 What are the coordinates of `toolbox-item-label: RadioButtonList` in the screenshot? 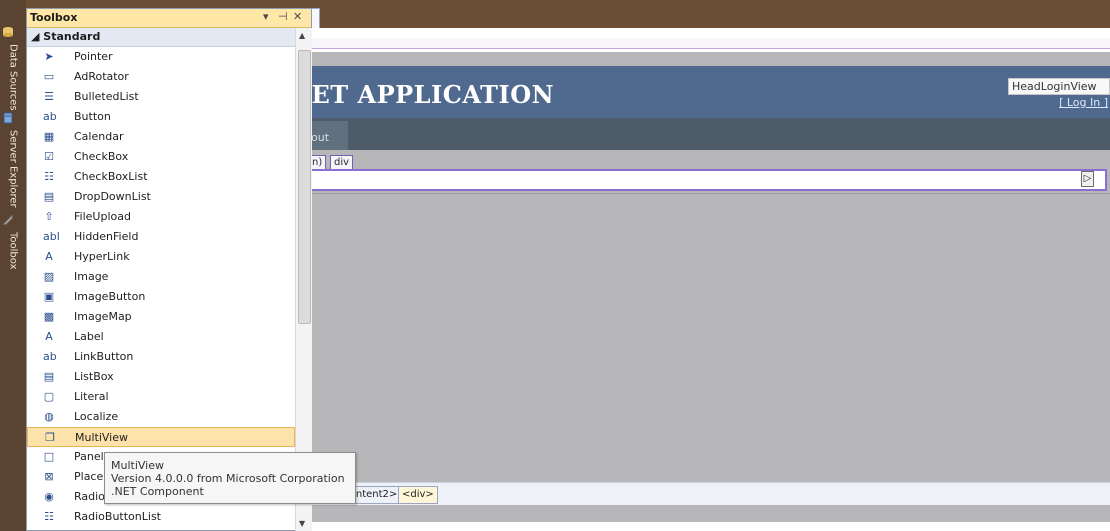 It's located at (117, 516).